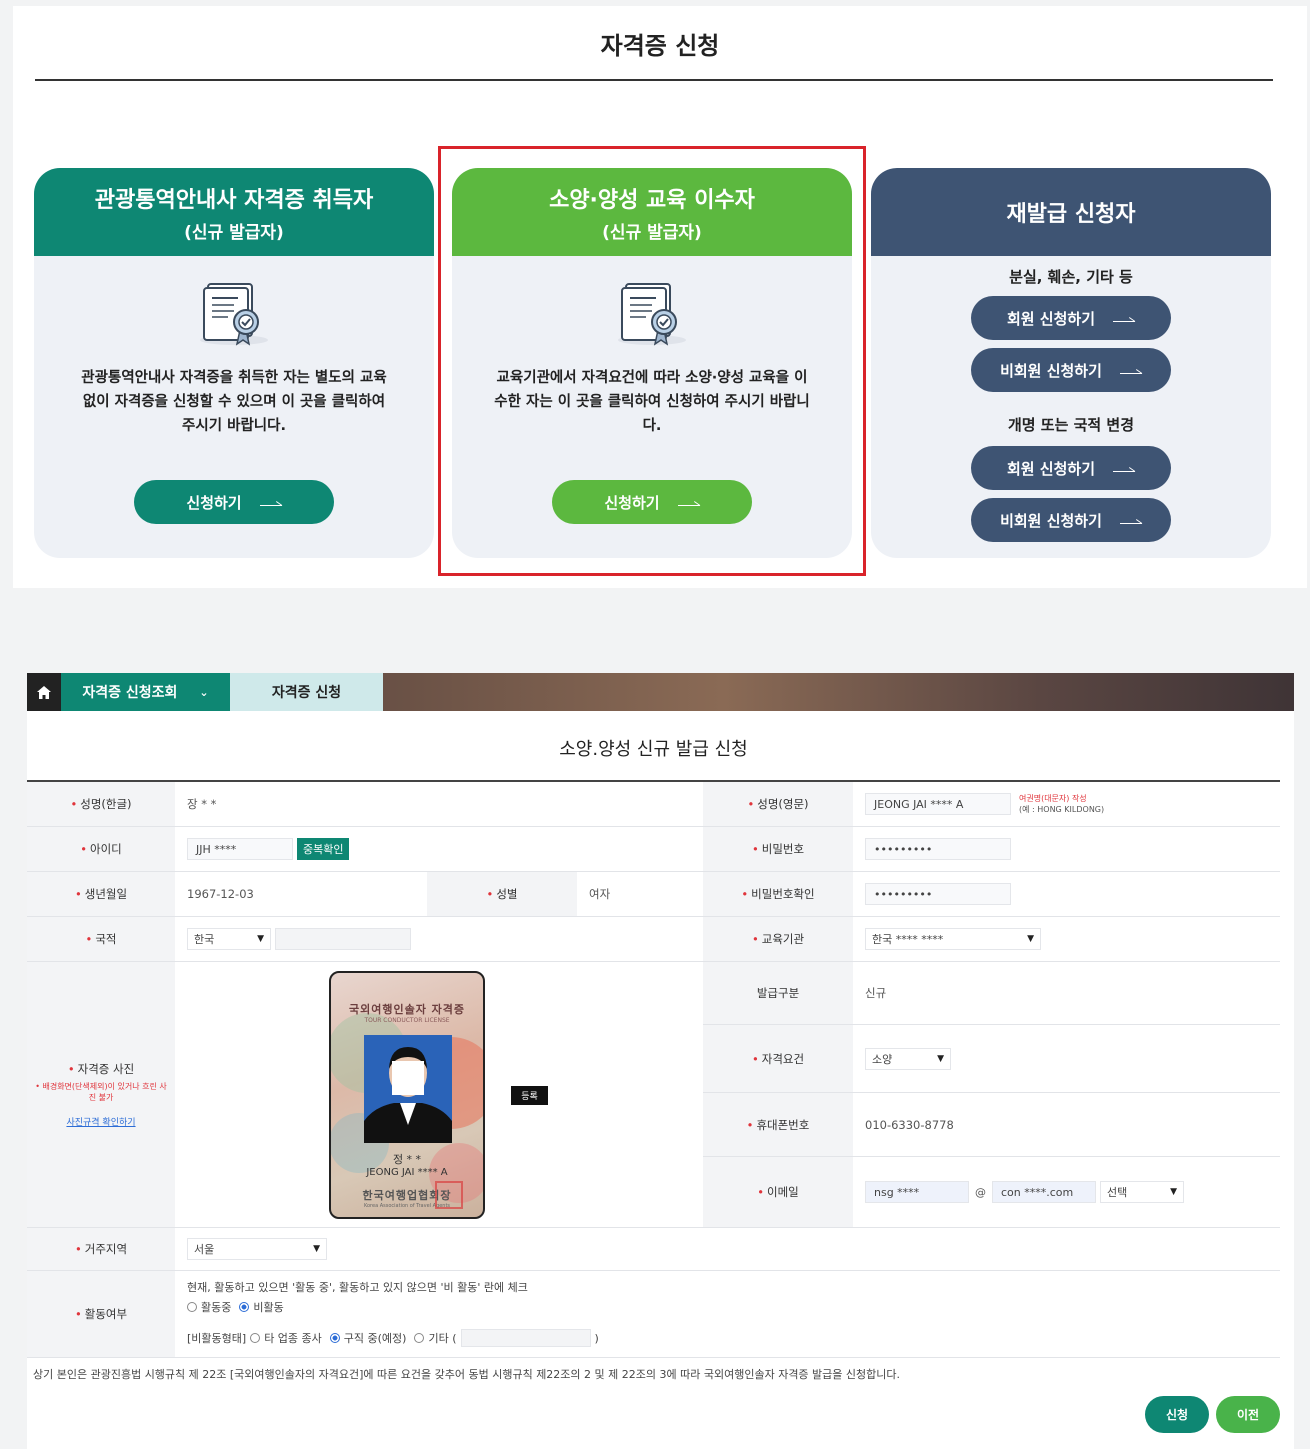  I want to click on nonmember-apply-button-2: 비회원 신청하기, so click(1071, 520).